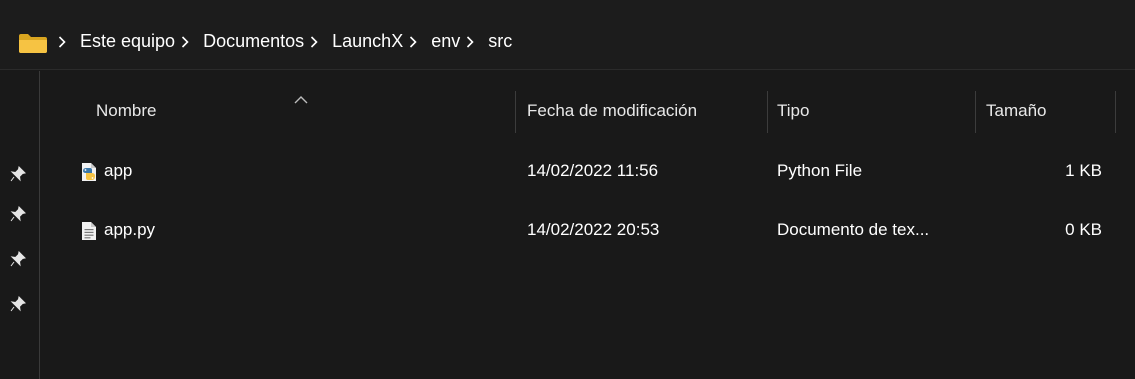 The height and width of the screenshot is (379, 1135). Describe the element at coordinates (593, 170) in the screenshot. I see `file-modified: 14/02/2022 11:56` at that location.